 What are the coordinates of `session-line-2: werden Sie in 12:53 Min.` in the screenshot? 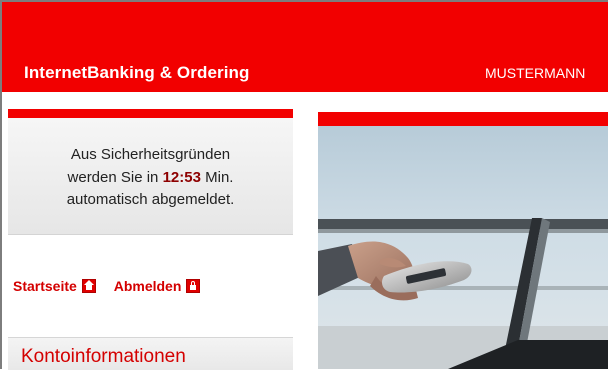 It's located at (150, 178).